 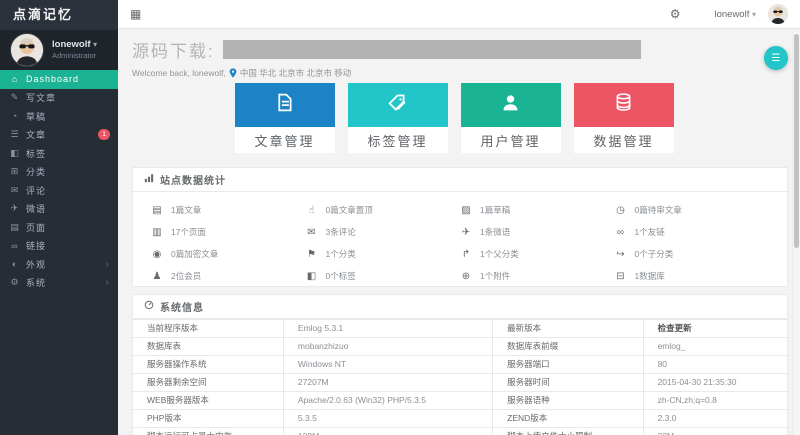 I want to click on database-icon, so click(x=623, y=105).